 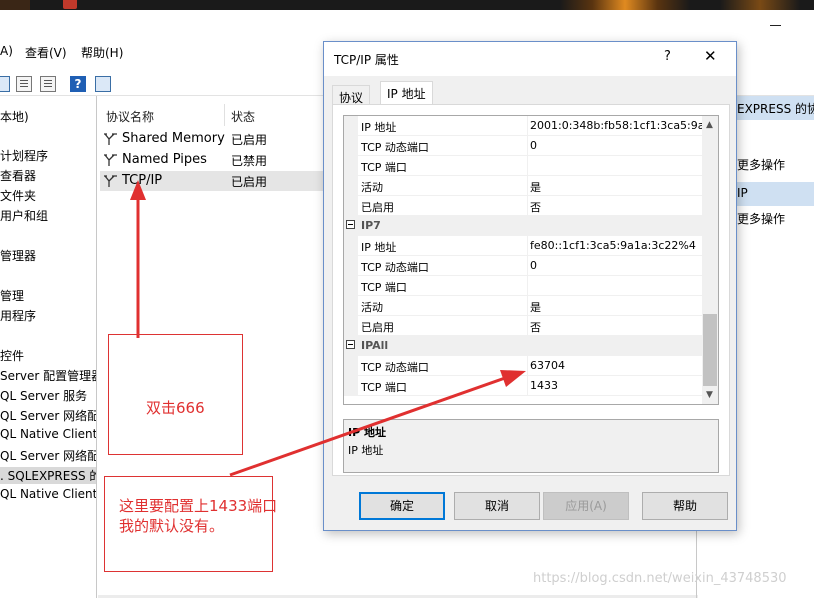 What do you see at coordinates (212, 160) in the screenshot?
I see `protocol-row-named-pipes: Named Pipes 已禁用` at bounding box center [212, 160].